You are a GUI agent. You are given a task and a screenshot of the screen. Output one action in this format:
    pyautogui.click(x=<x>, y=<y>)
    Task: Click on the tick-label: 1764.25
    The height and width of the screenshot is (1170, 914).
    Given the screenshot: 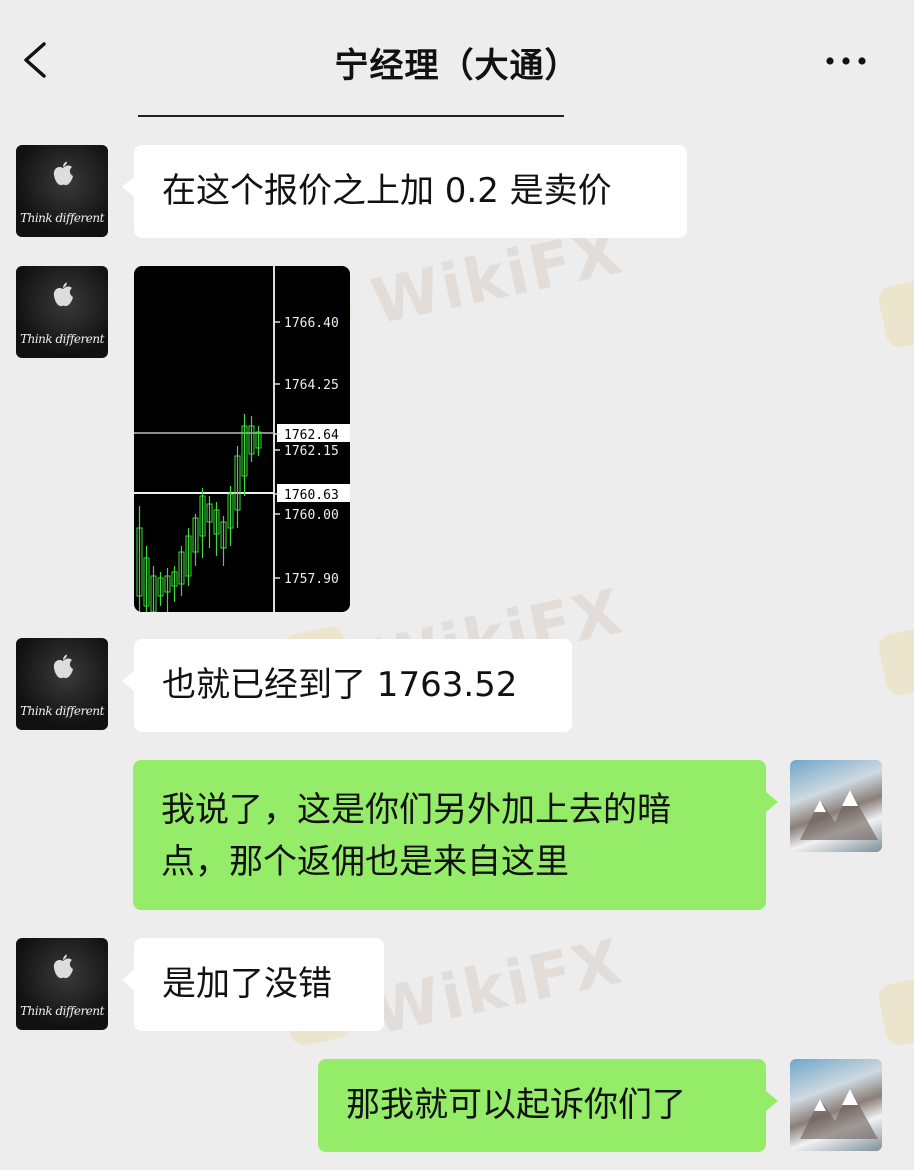 What is the action you would take?
    pyautogui.click(x=311, y=385)
    